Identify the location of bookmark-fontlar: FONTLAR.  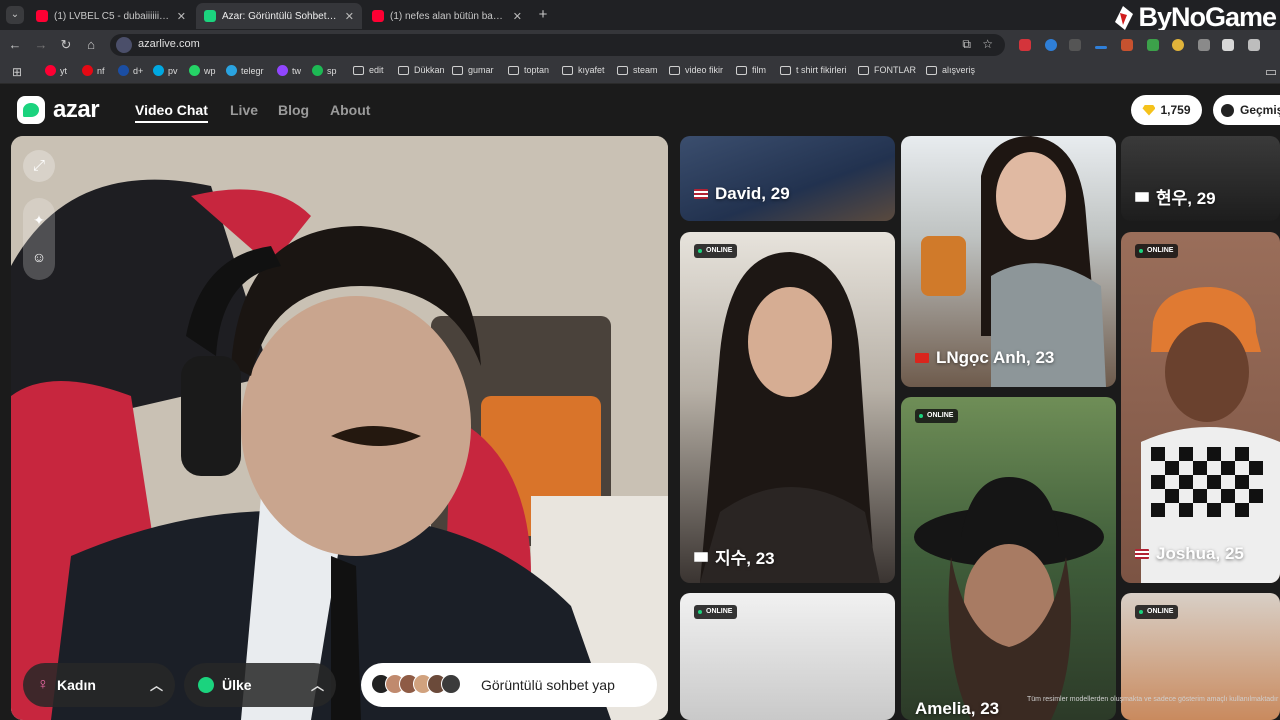
(887, 70).